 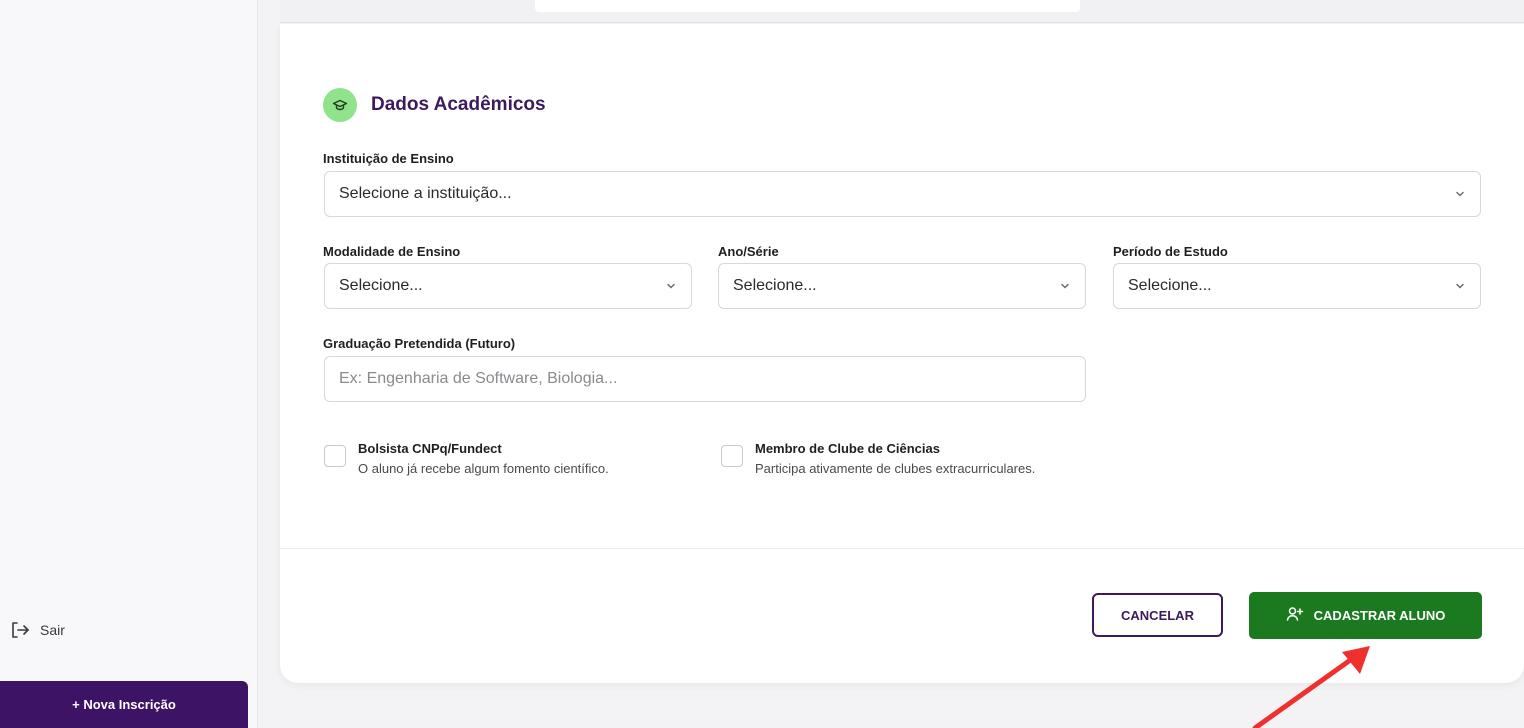 I want to click on institution-label: Instituição de Ensino, so click(x=388, y=158).